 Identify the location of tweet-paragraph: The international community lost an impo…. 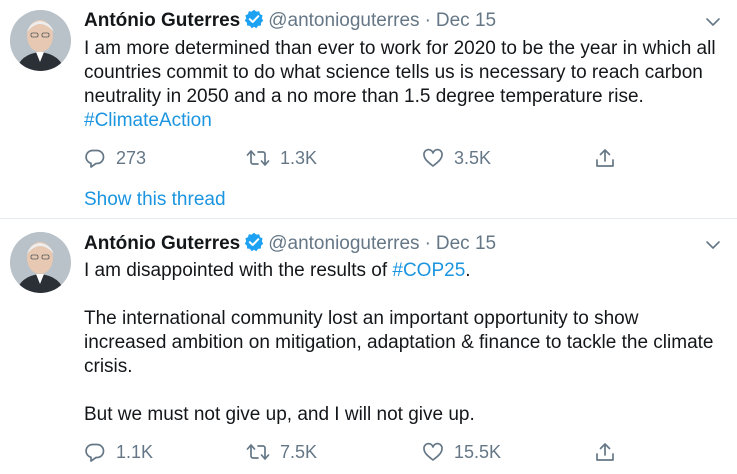
(404, 343).